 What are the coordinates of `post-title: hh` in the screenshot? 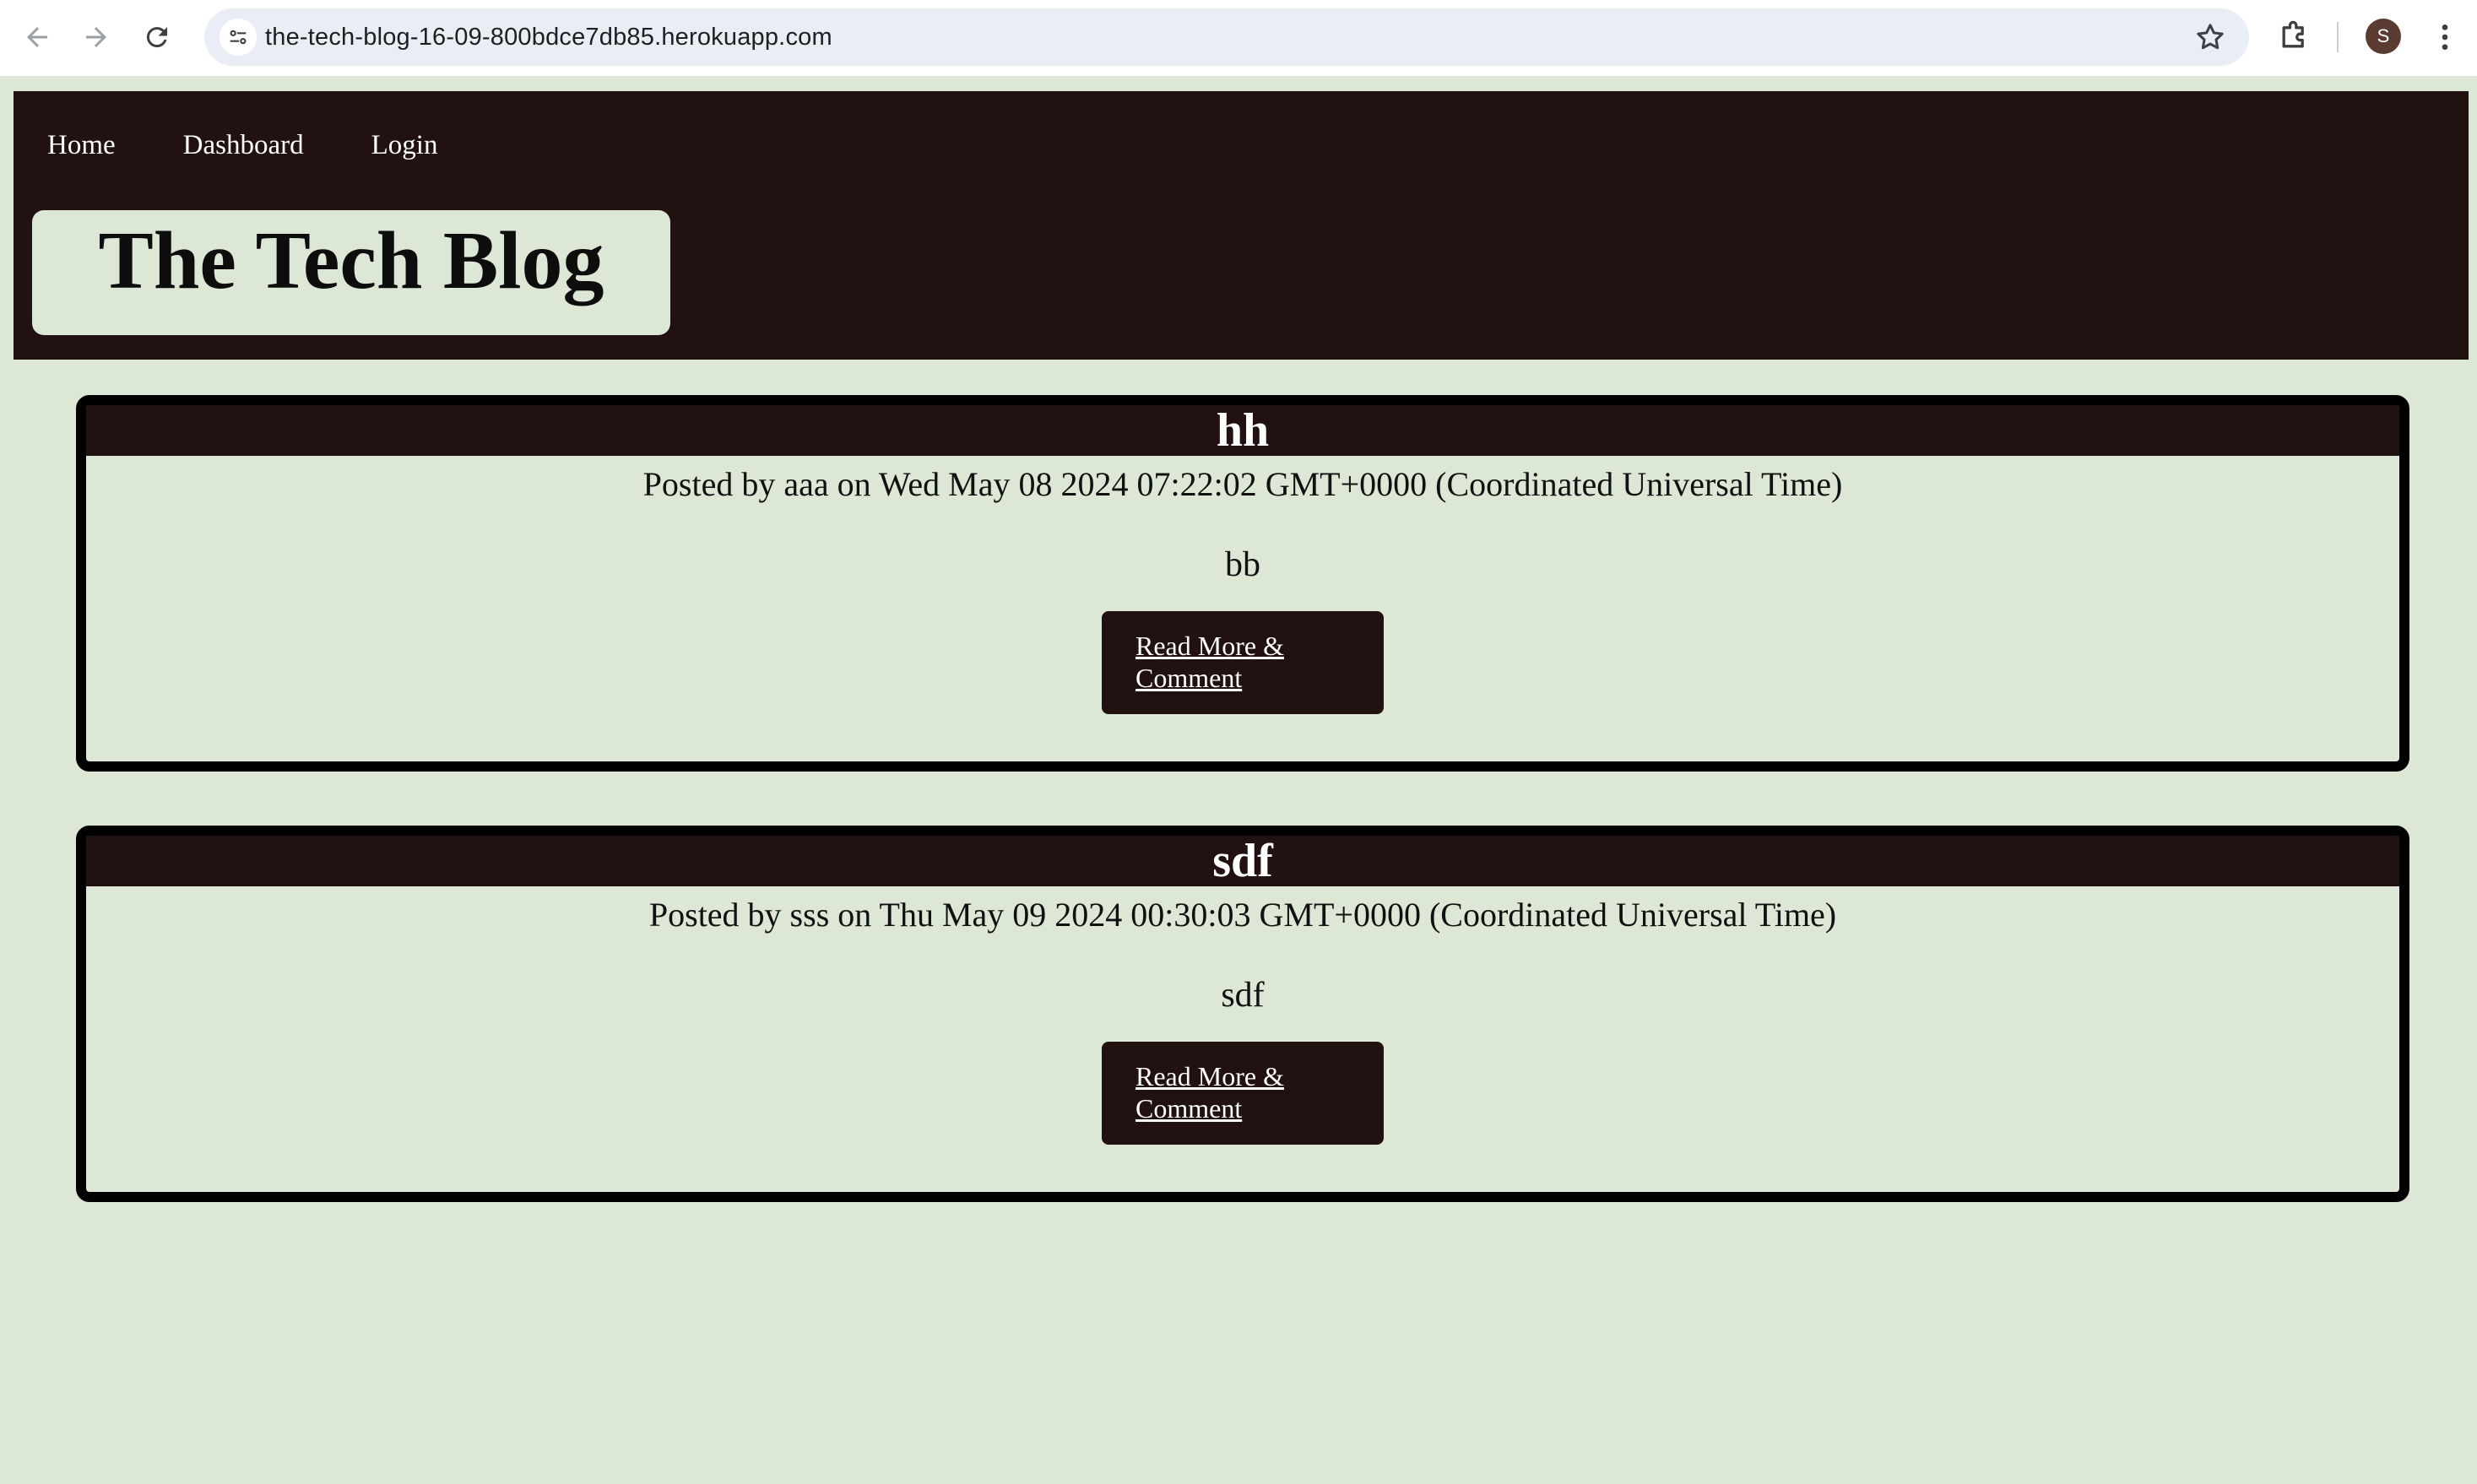 It's located at (1243, 430).